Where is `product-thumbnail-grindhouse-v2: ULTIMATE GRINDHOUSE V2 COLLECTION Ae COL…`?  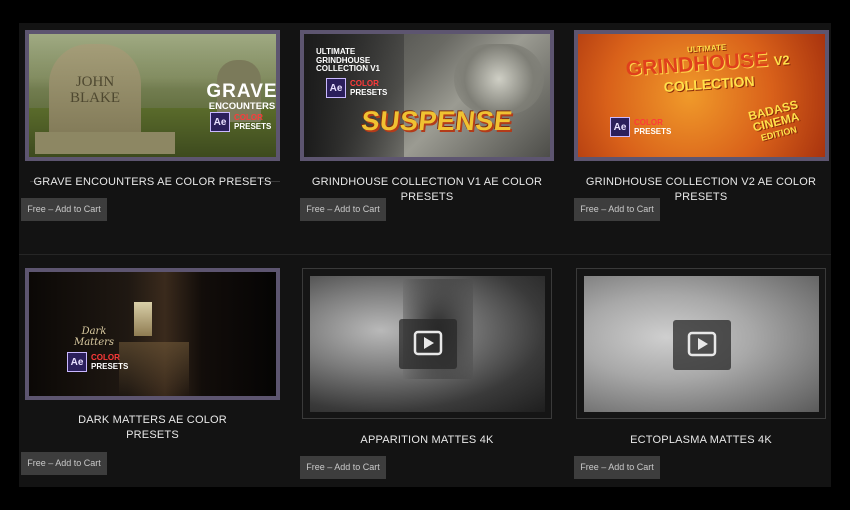
product-thumbnail-grindhouse-v2: ULTIMATE GRINDHOUSE V2 COLLECTION Ae COL… is located at coordinates (701, 95).